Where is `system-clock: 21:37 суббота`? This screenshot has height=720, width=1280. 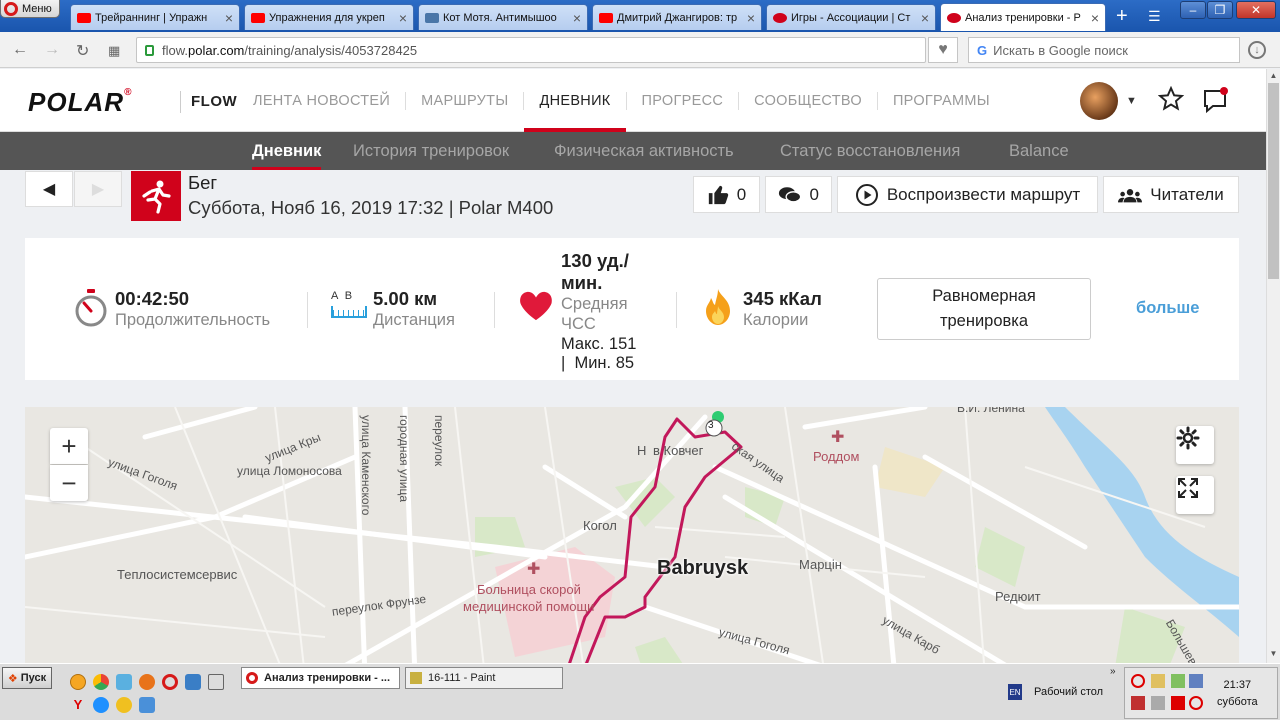
system-clock: 21:37 суббота is located at coordinates (1237, 694).